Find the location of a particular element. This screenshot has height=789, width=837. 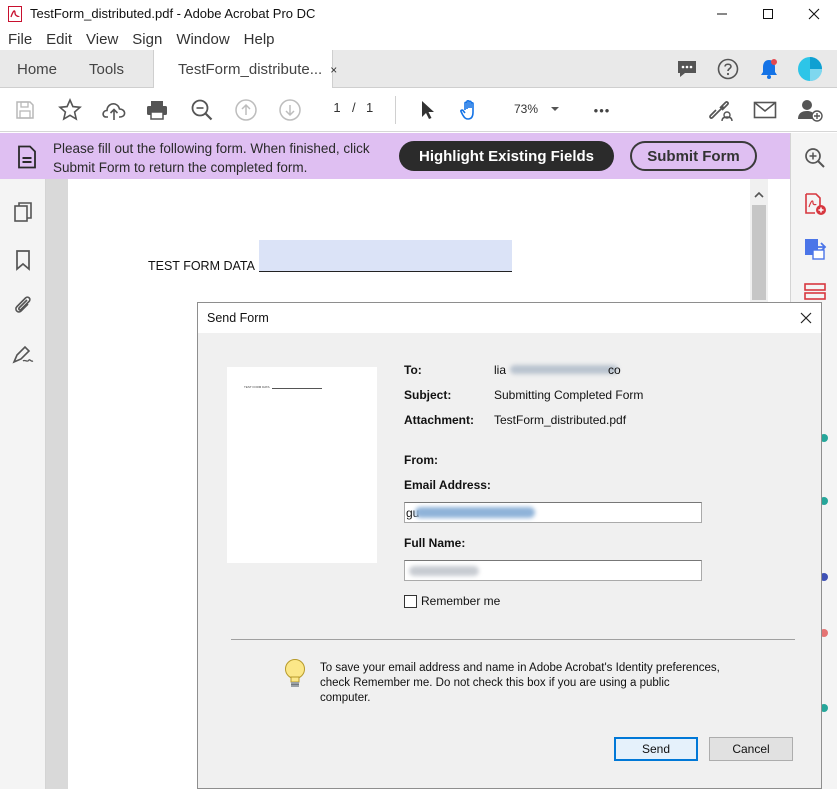

highlight-fields-button: Highlight Existing Fields is located at coordinates (506, 156).